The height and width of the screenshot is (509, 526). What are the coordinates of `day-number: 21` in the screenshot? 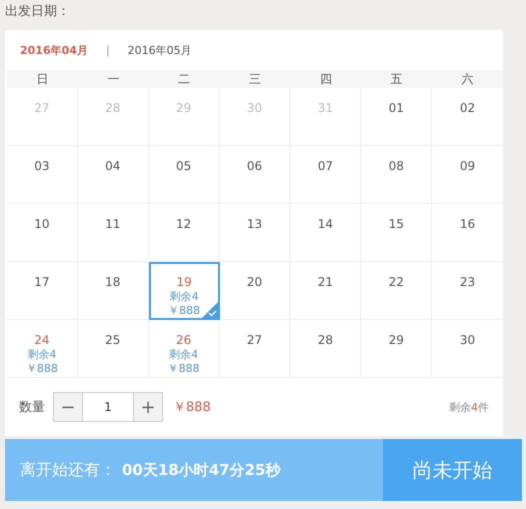 It's located at (325, 282).